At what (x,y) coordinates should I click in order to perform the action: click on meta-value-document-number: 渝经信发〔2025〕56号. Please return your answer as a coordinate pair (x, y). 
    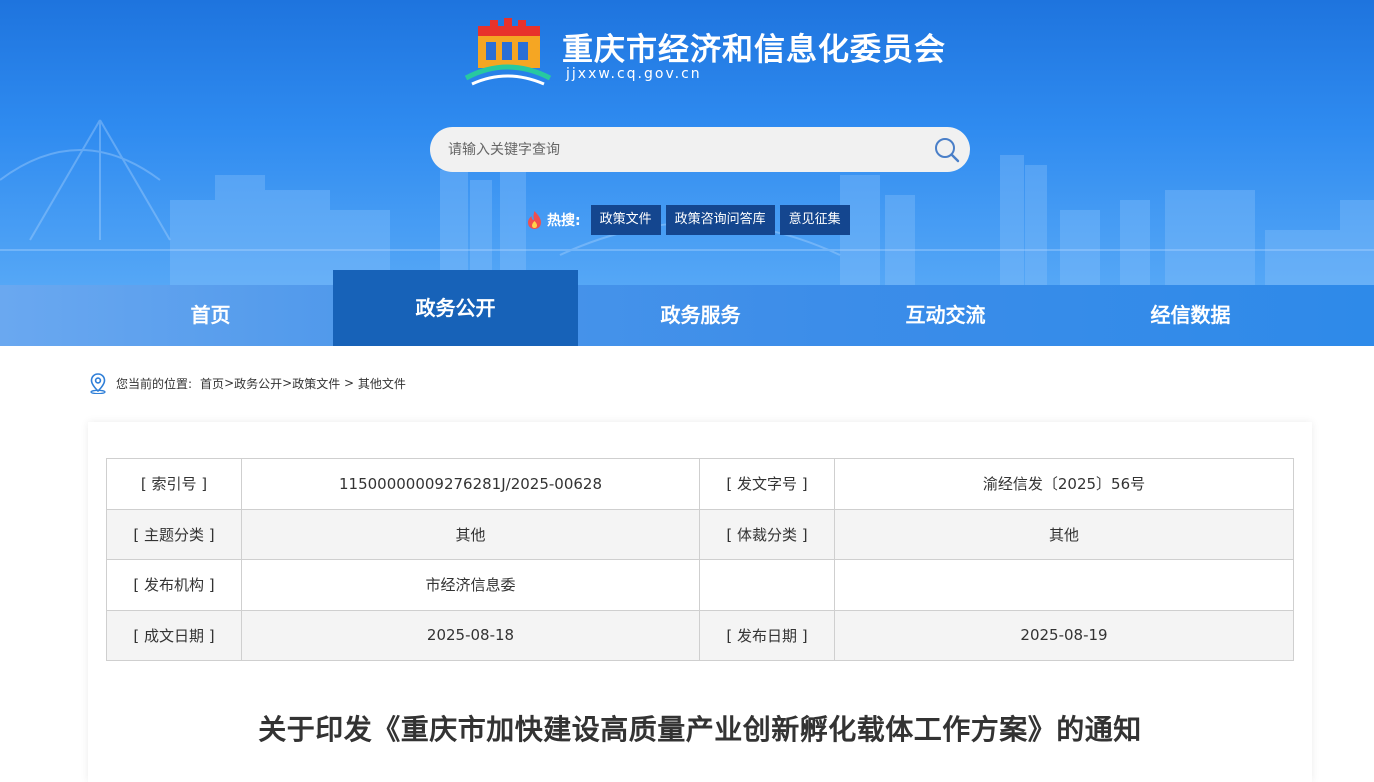
    Looking at the image, I should click on (1064, 484).